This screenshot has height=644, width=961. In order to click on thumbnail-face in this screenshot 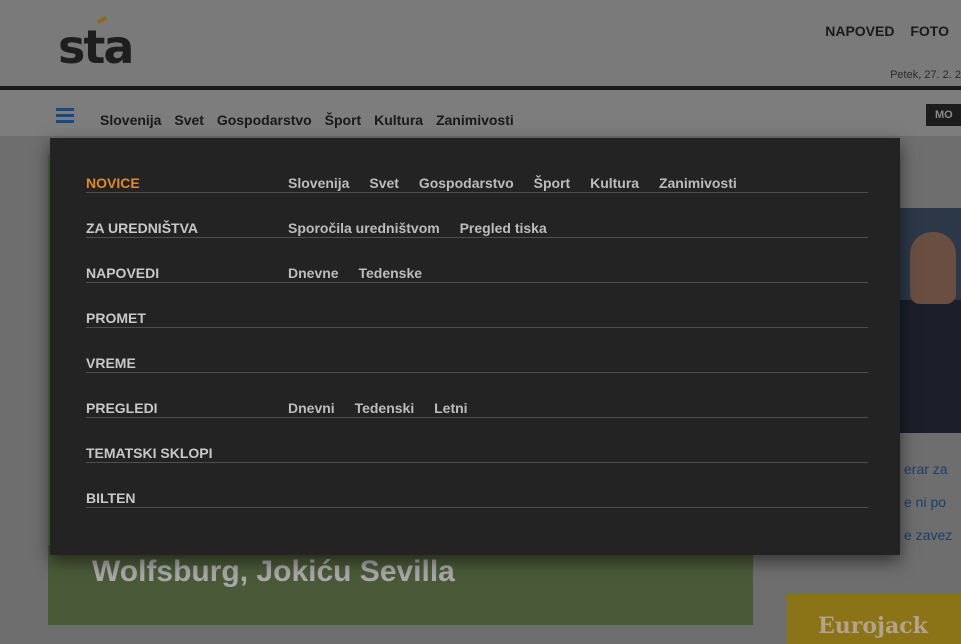, I will do `click(933, 268)`.